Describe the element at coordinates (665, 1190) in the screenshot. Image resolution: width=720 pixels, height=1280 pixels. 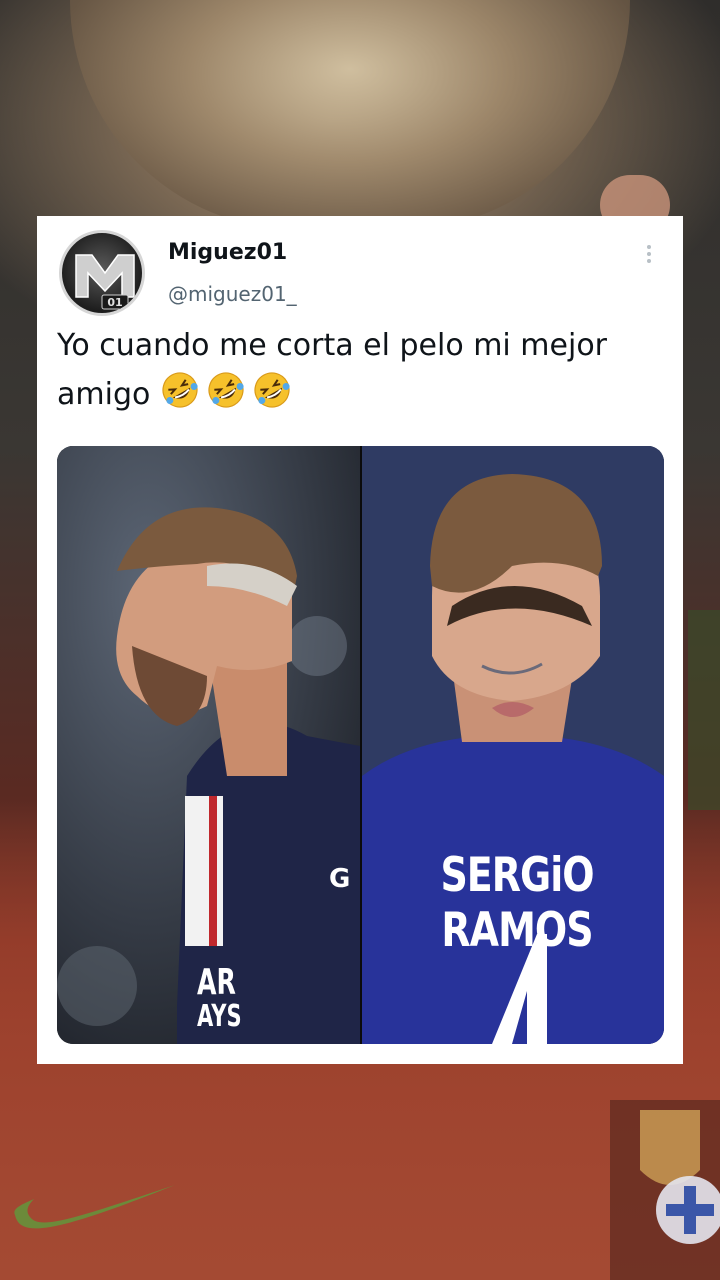
I see `portugal-crest-icon` at that location.